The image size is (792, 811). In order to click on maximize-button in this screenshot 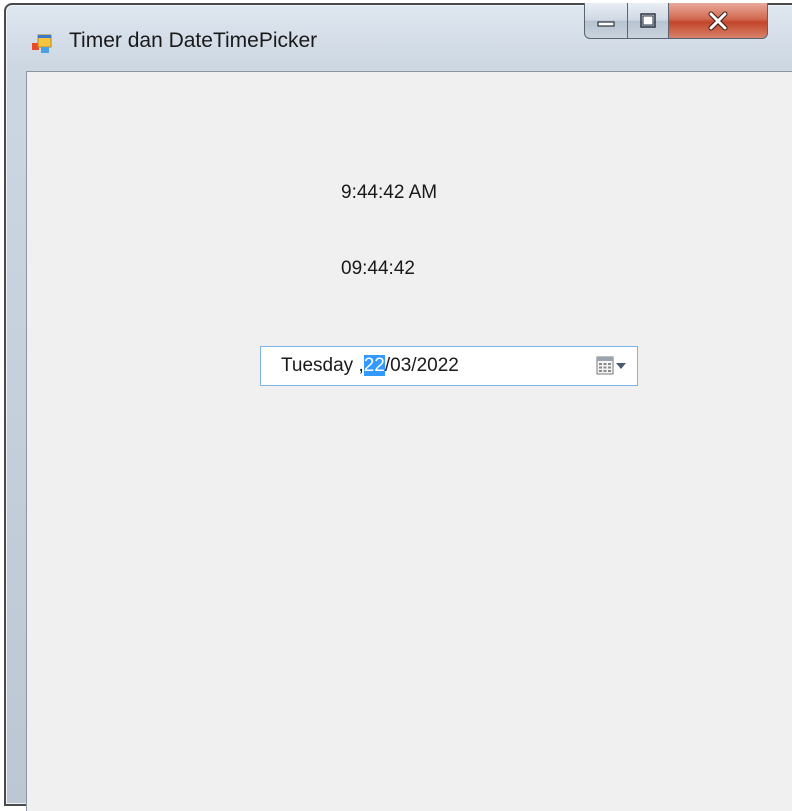, I will do `click(648, 21)`.